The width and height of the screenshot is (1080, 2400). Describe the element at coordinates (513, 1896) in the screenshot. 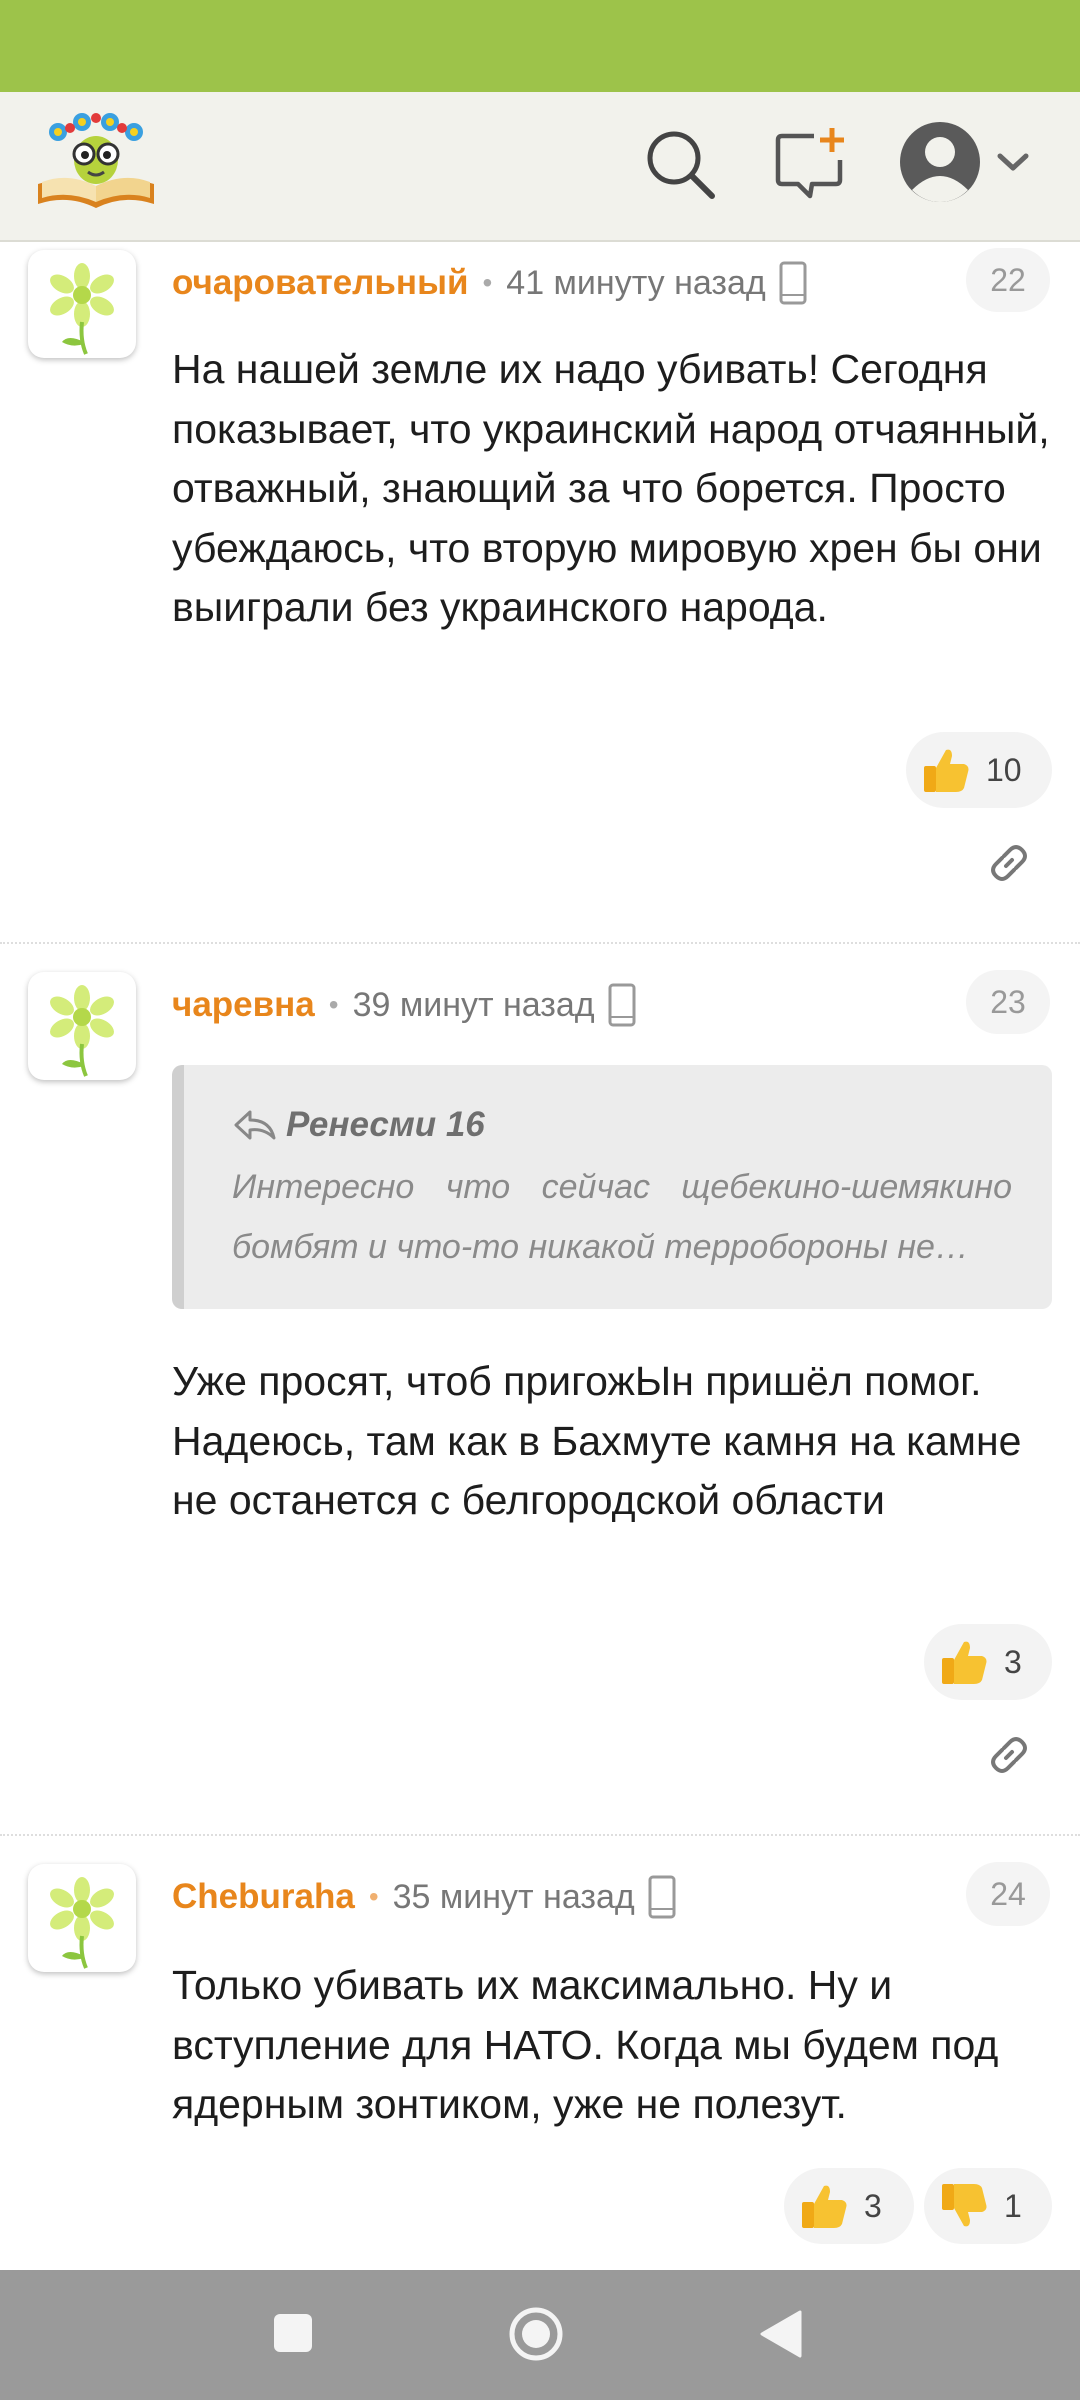

I see `comment-time: 35 минут назад` at that location.